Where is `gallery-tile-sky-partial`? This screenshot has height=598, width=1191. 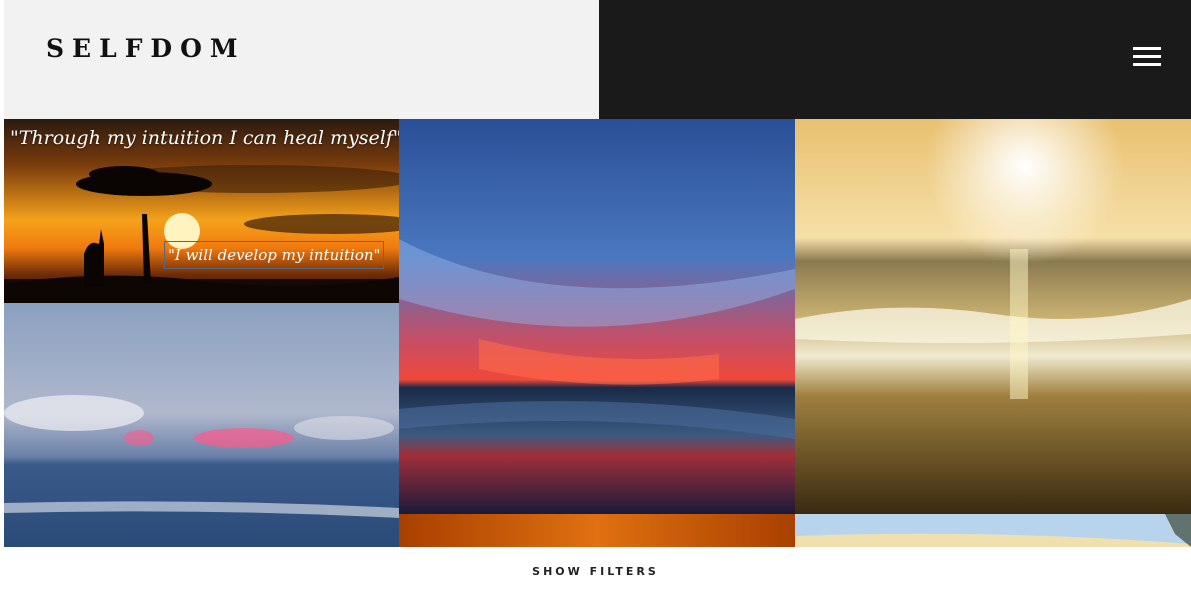
gallery-tile-sky-partial is located at coordinates (993, 530).